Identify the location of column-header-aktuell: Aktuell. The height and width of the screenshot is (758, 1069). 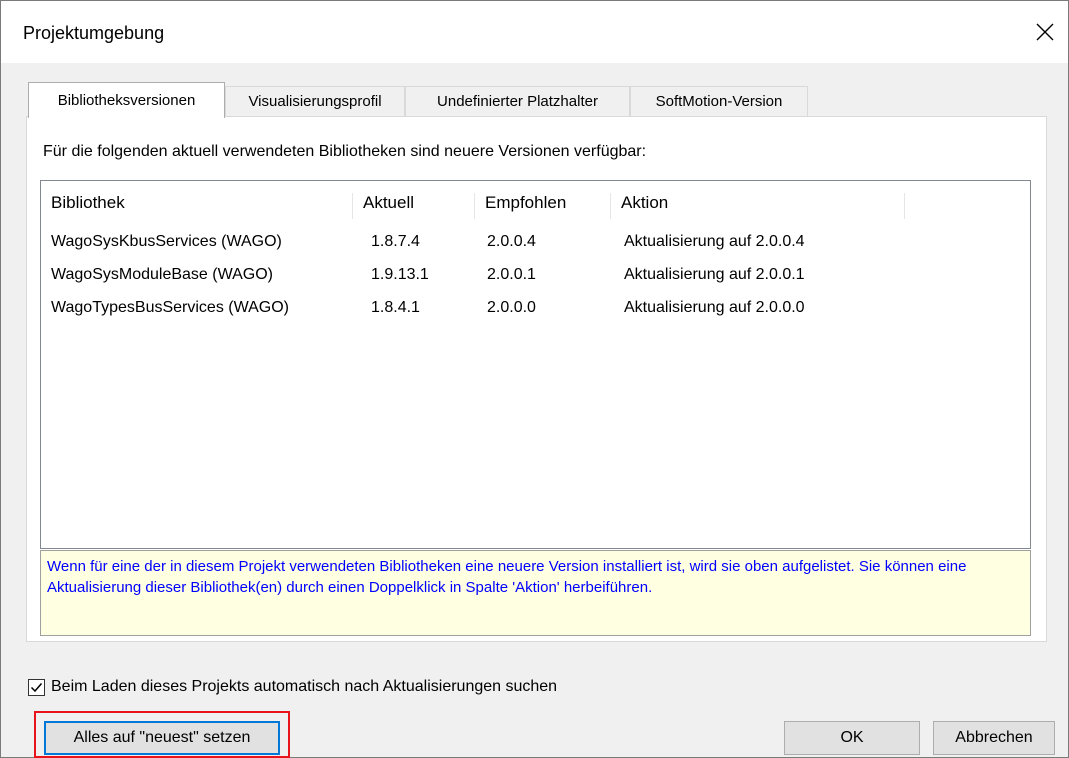
(414, 206).